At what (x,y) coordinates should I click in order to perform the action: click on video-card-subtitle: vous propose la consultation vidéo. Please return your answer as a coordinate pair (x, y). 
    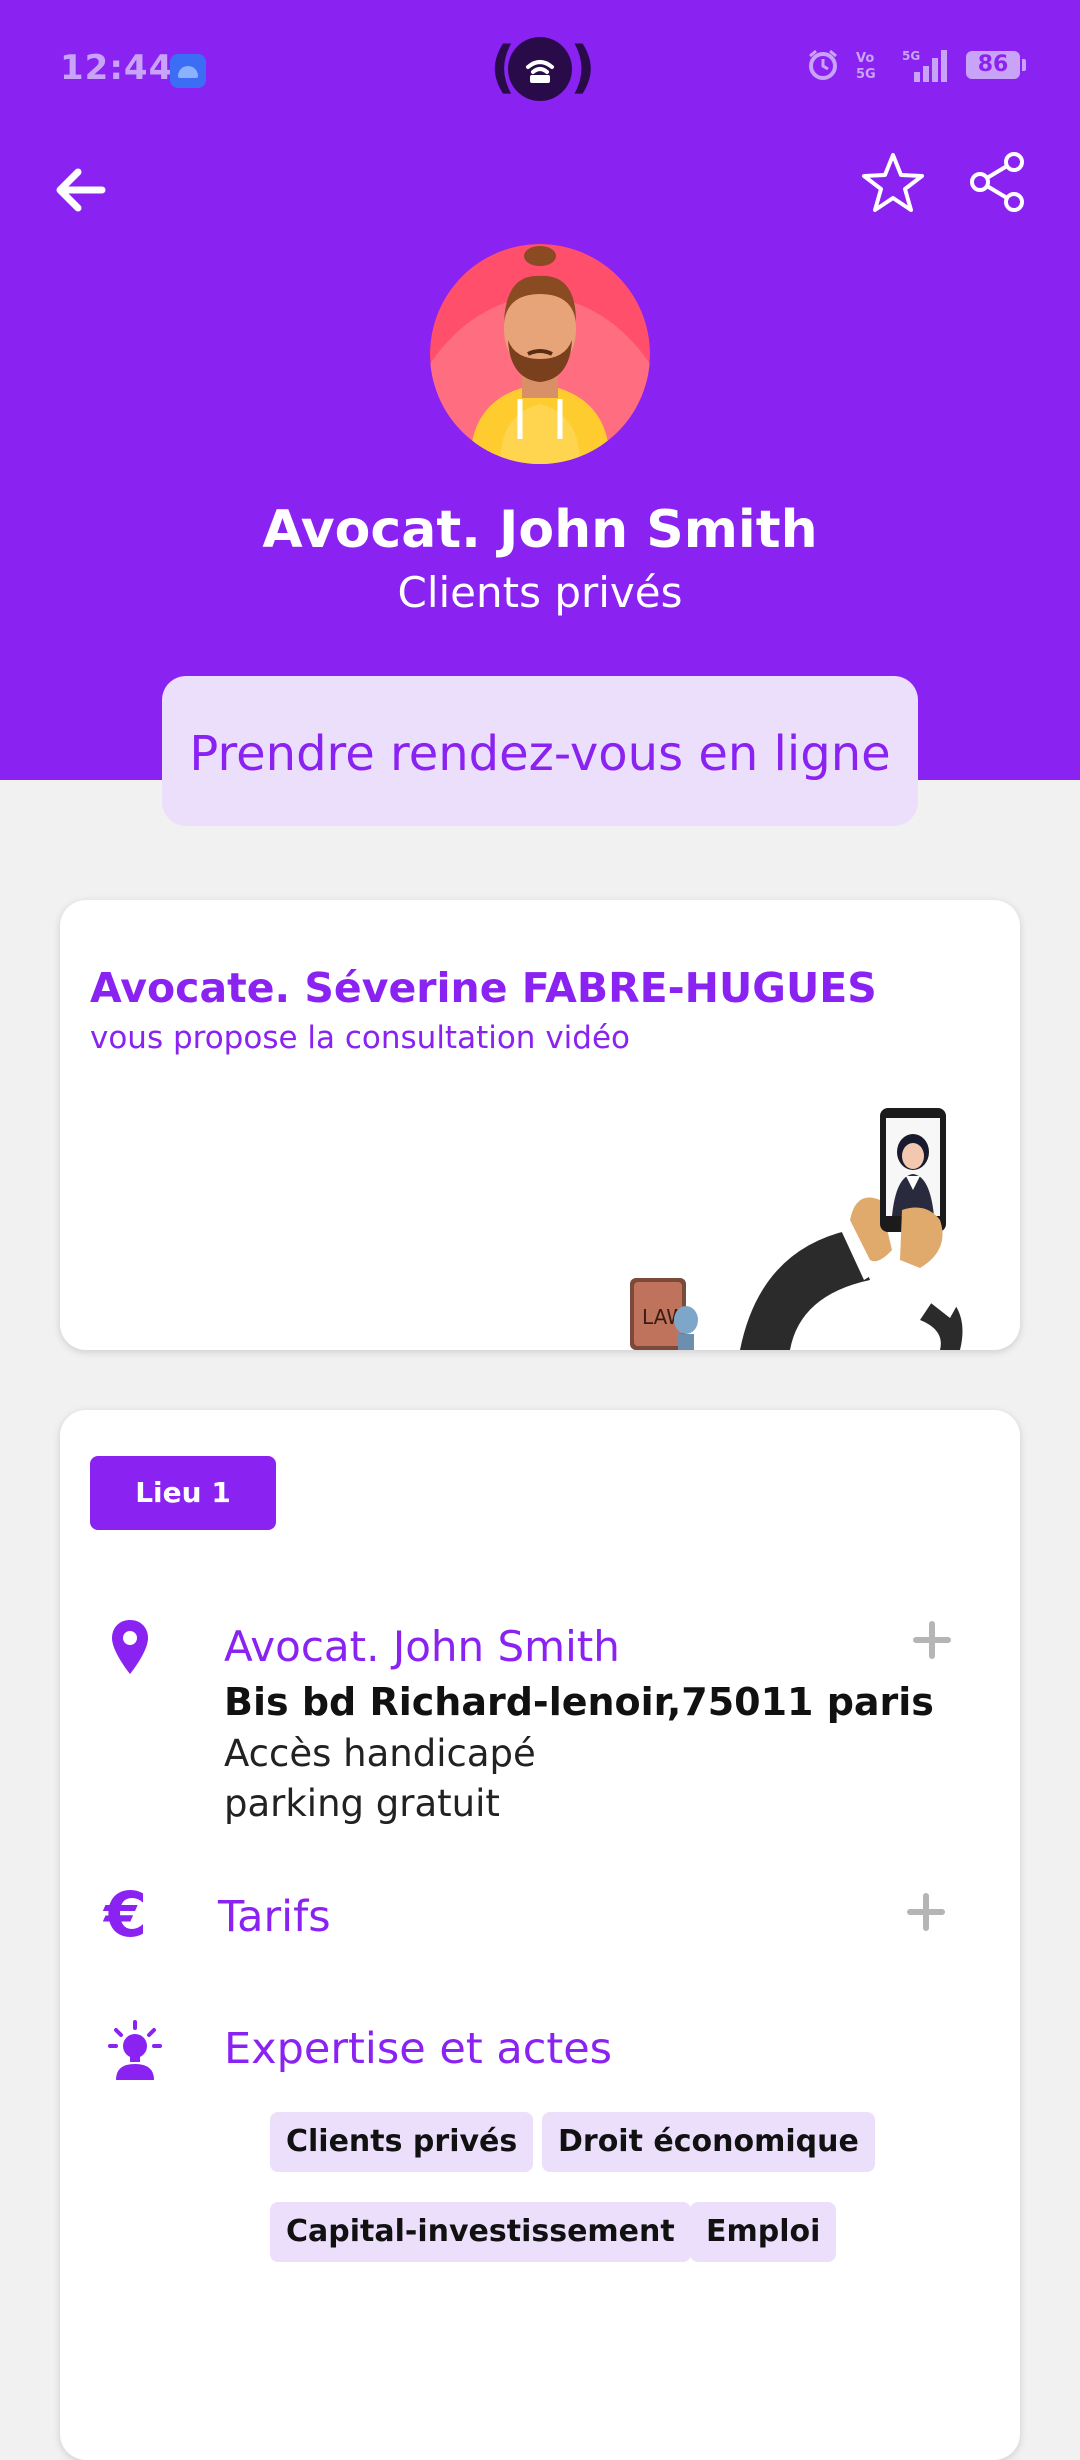
    Looking at the image, I should click on (360, 1038).